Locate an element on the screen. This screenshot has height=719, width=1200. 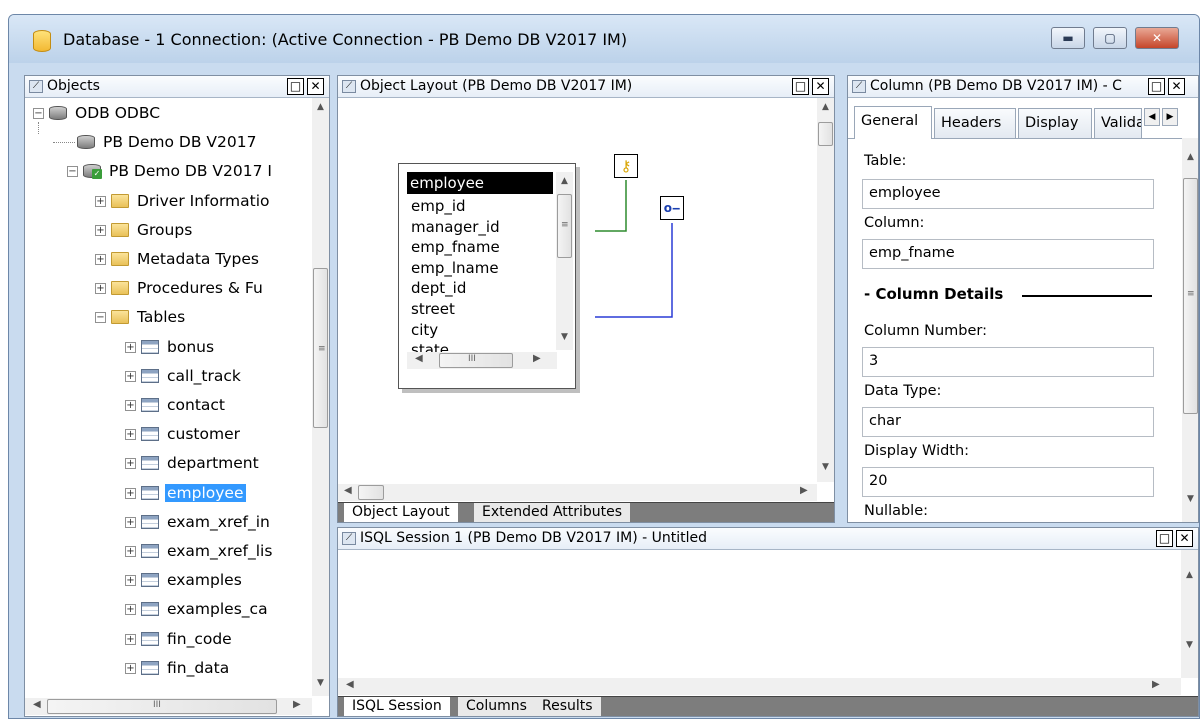
column-vertical-scrollbar: ▲ ≡ ▼ is located at coordinates (1190, 330).